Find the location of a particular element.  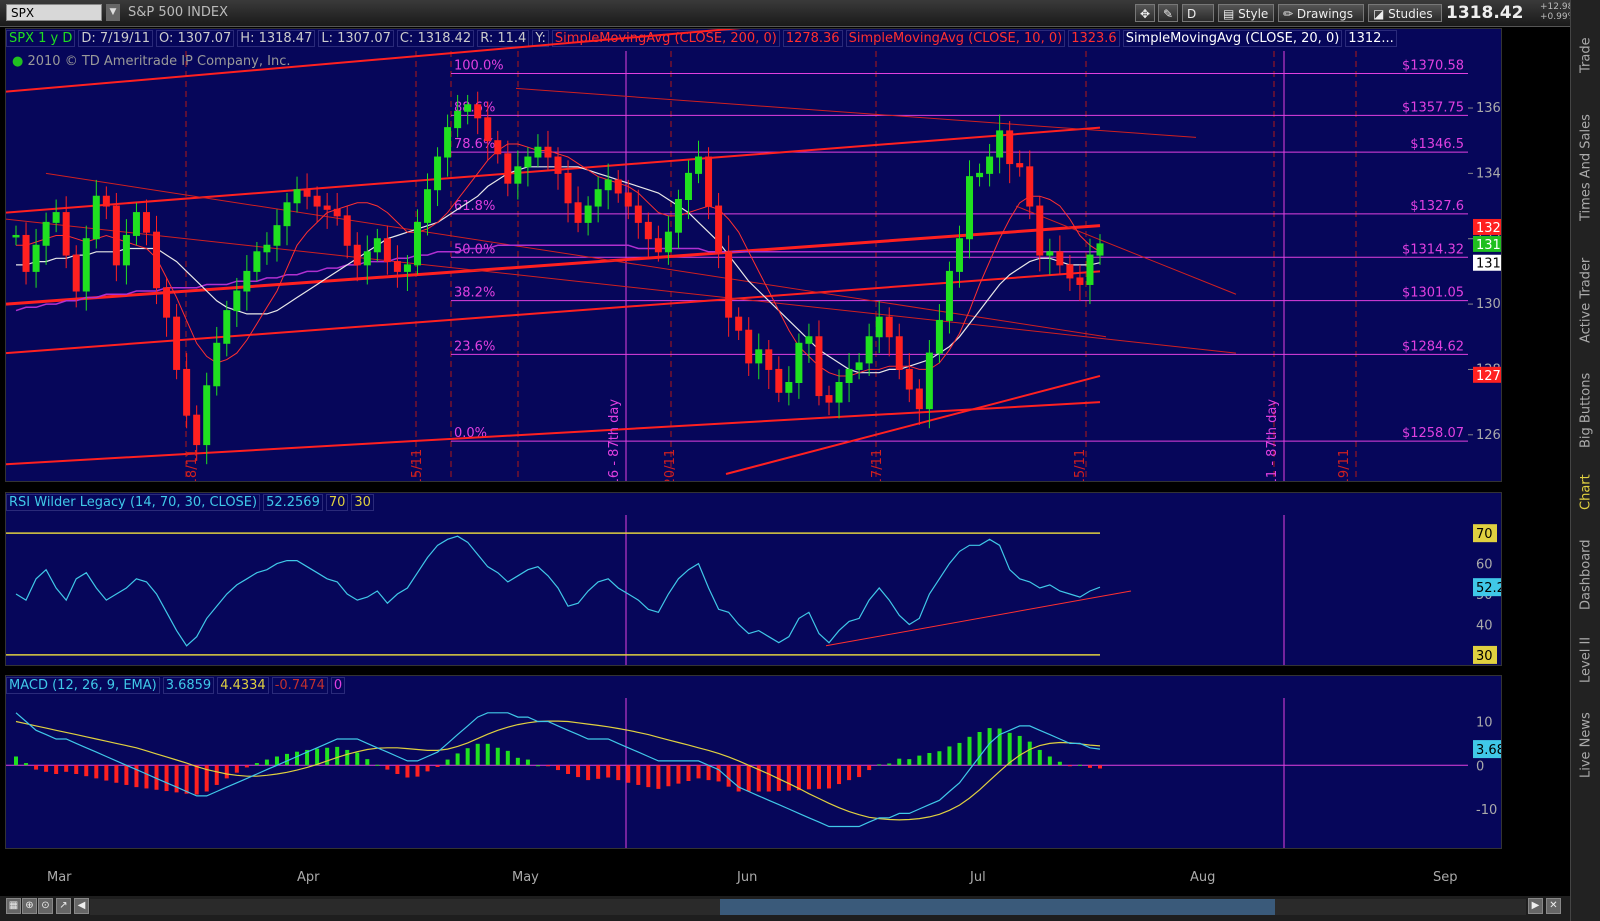

zoom-out-icon: ▦ is located at coordinates (13, 906).